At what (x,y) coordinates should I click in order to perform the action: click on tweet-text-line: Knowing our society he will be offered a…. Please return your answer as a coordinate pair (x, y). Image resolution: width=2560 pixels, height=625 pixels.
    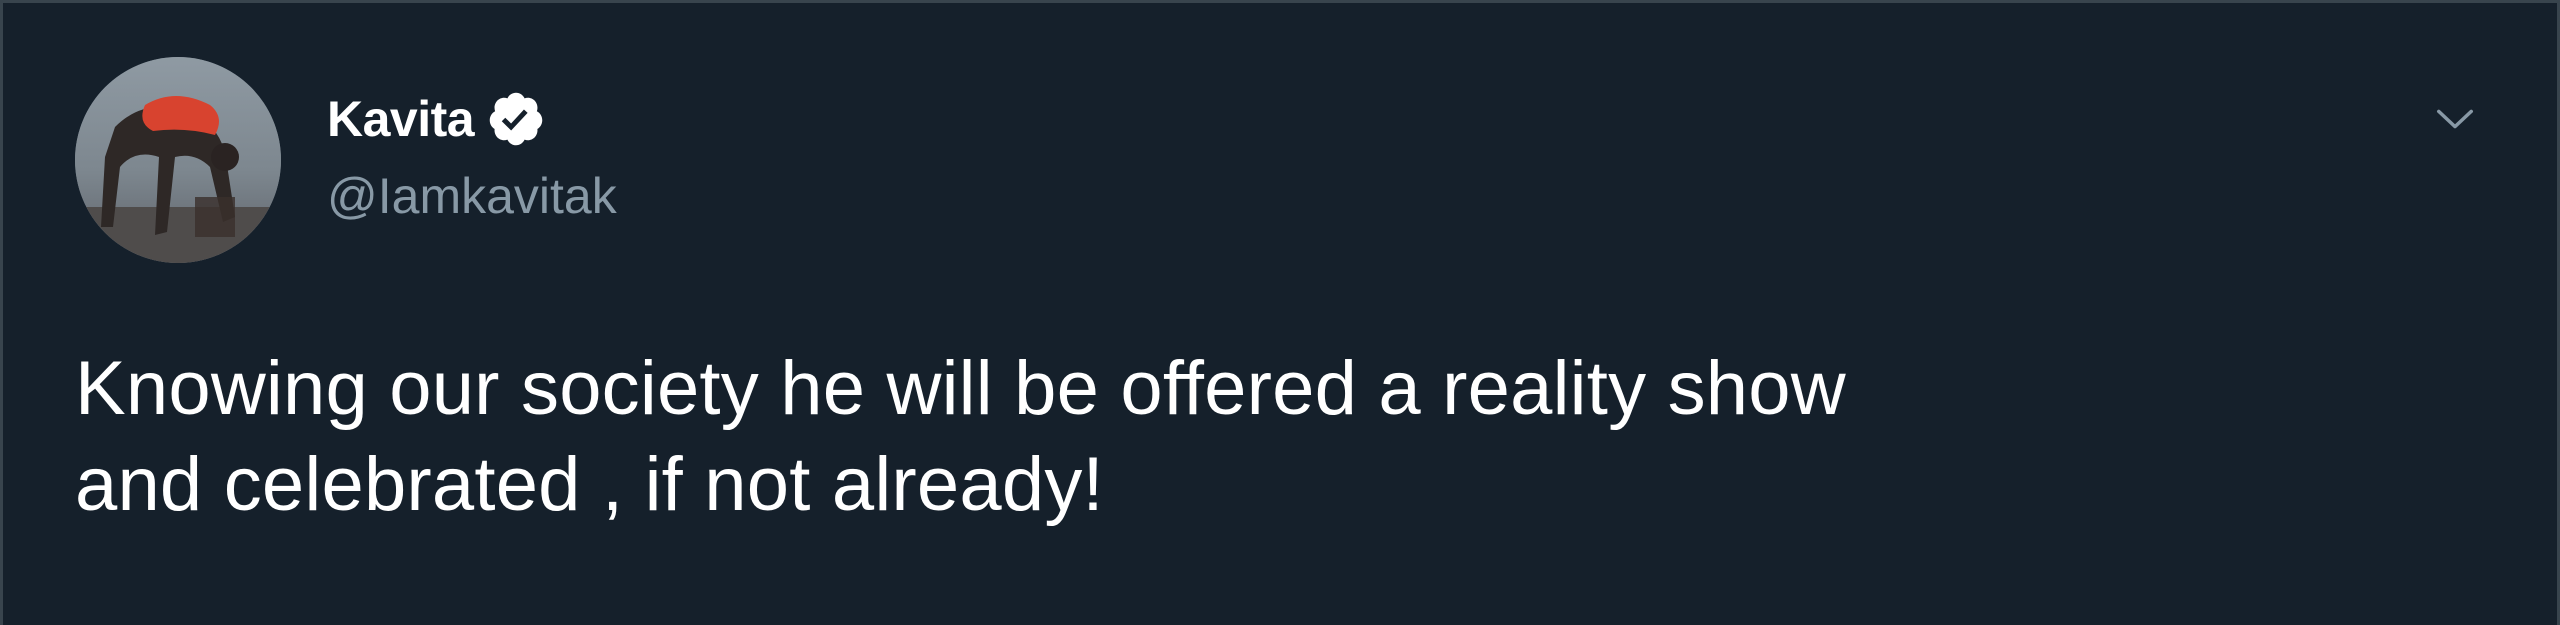
    Looking at the image, I should click on (960, 388).